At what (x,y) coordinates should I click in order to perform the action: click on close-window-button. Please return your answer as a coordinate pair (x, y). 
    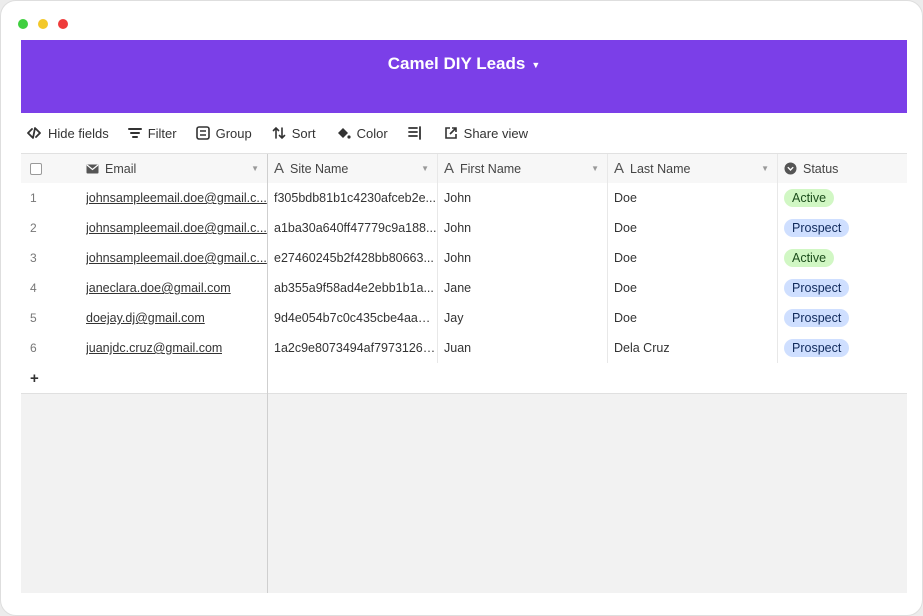
    Looking at the image, I should click on (63, 24).